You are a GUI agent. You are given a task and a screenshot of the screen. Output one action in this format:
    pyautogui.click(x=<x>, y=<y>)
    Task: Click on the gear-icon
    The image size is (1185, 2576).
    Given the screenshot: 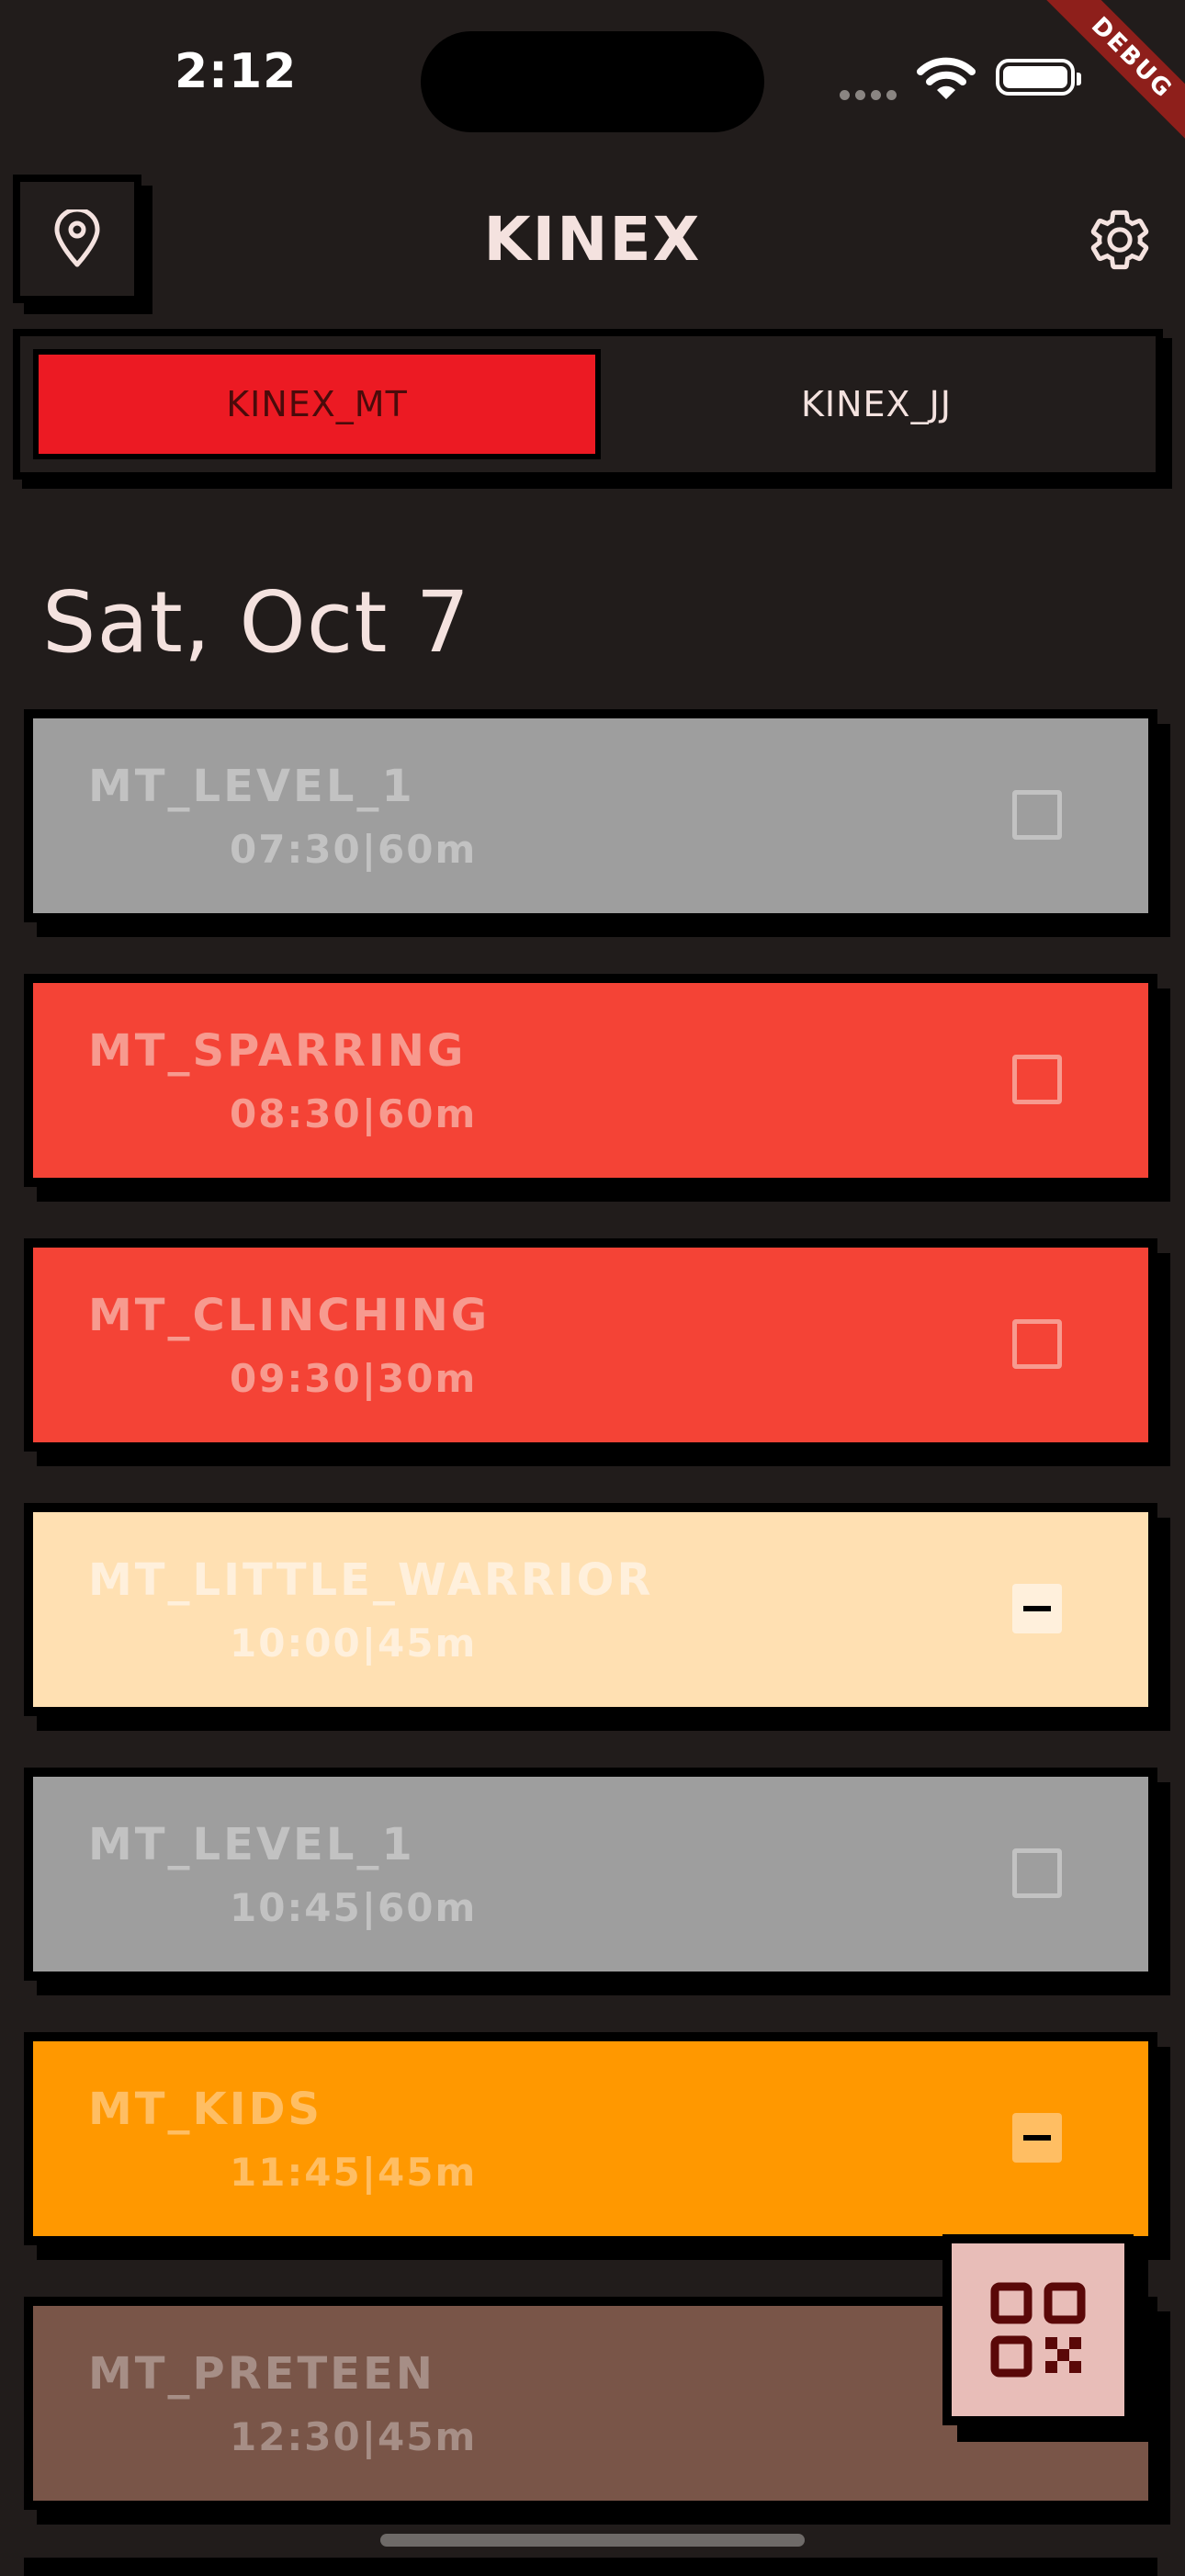 What is the action you would take?
    pyautogui.click(x=1119, y=239)
    